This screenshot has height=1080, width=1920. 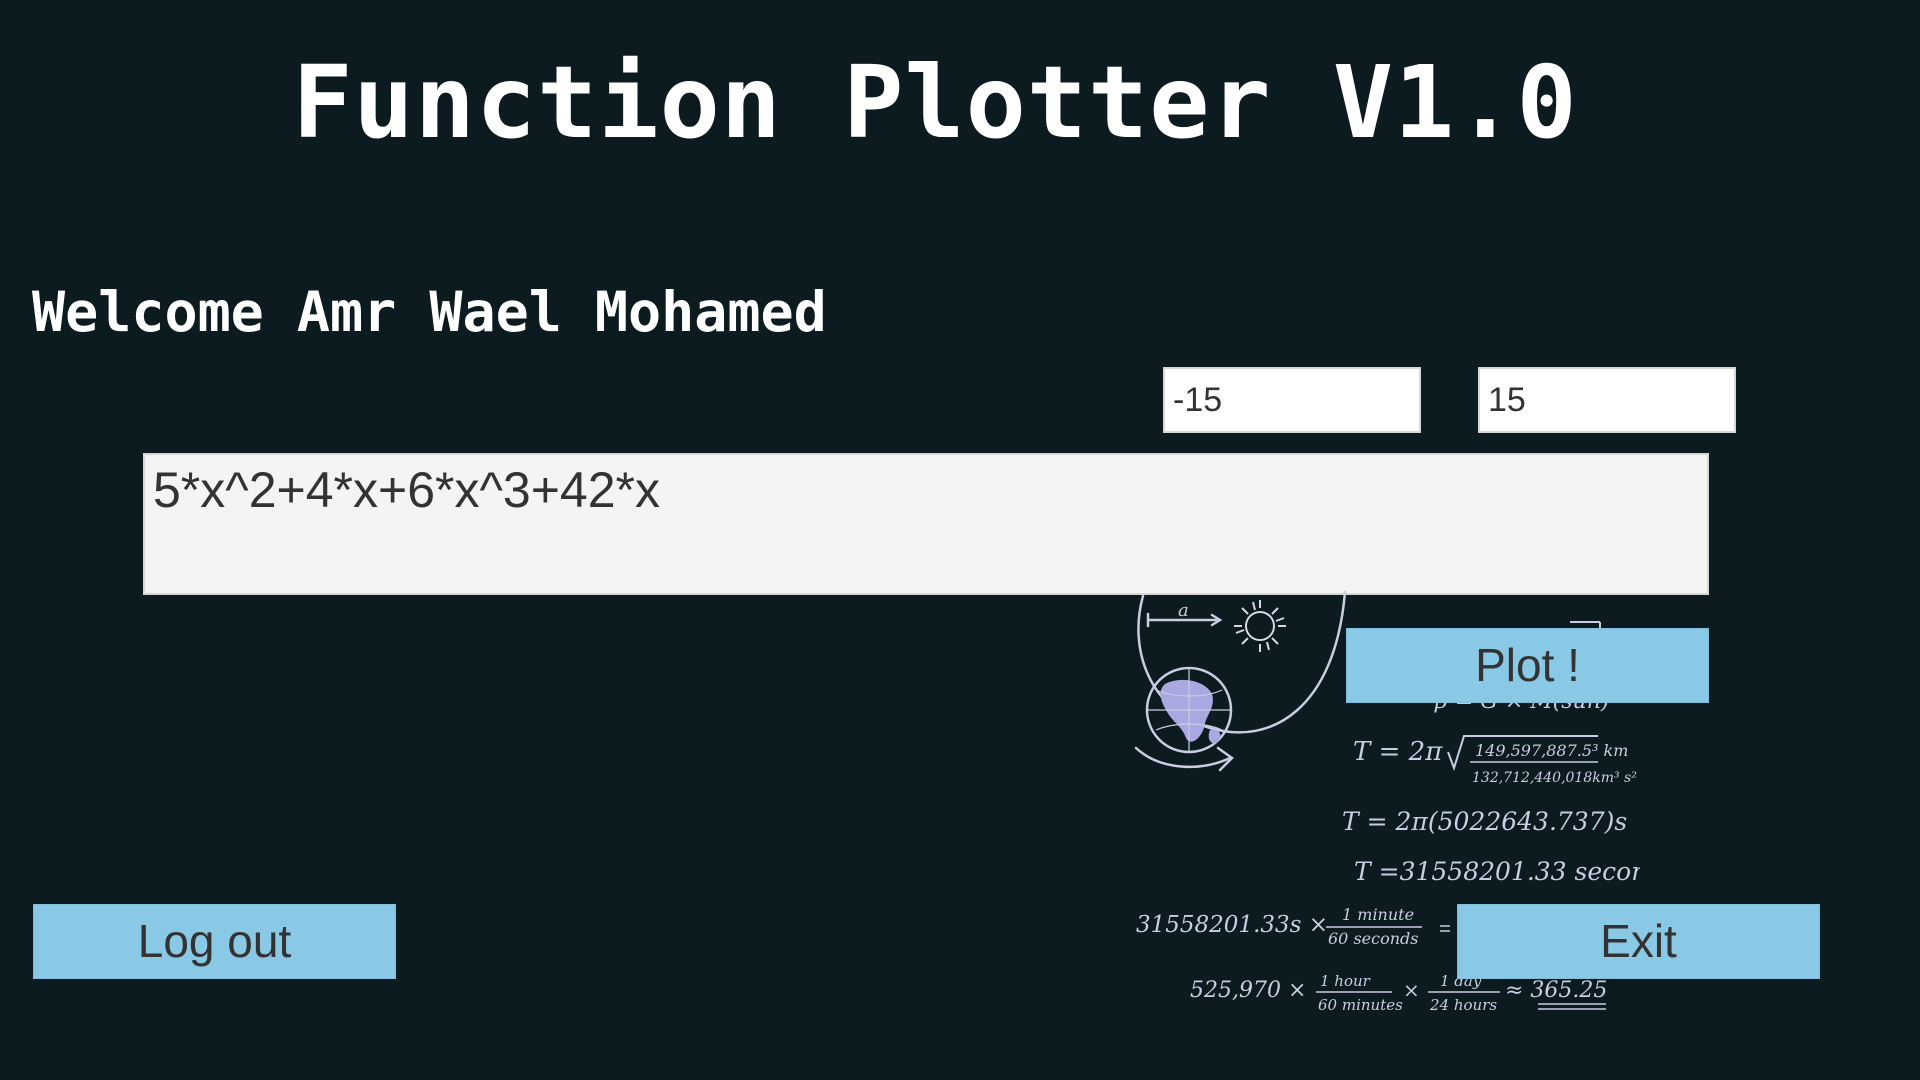 What do you see at coordinates (1183, 610) in the screenshot?
I see `orbit-label: a` at bounding box center [1183, 610].